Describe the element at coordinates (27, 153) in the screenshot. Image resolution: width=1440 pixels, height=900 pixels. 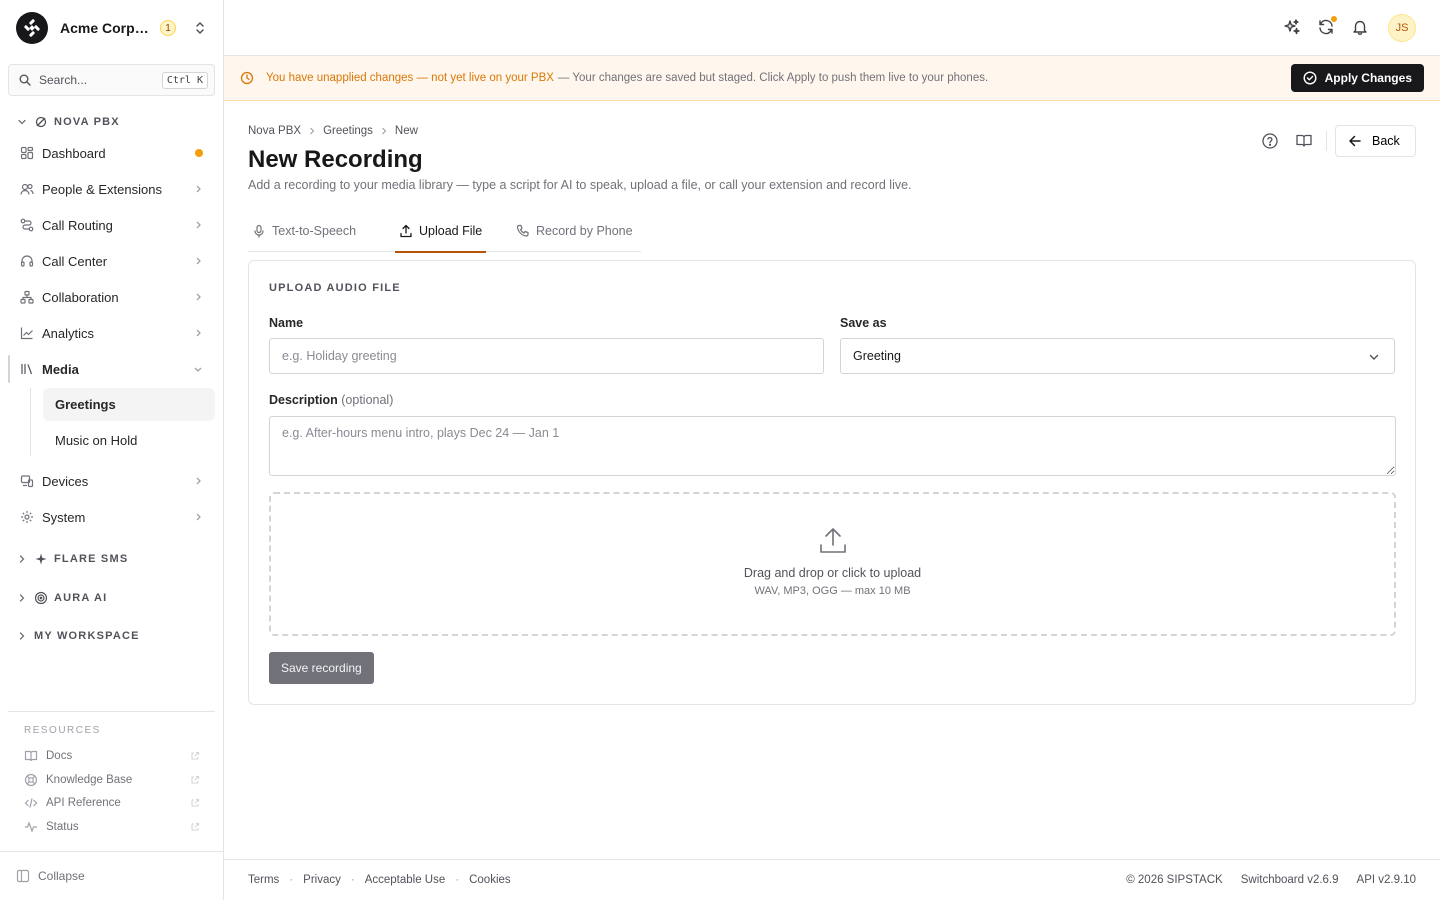
I see `dashboard-icon` at that location.